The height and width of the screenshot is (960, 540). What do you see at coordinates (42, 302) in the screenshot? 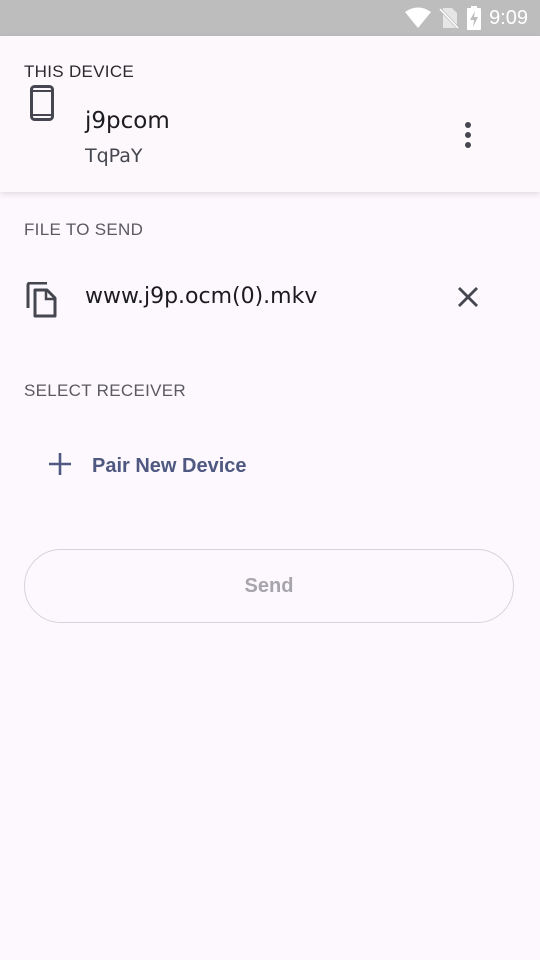
I see `file-copy-icon` at bounding box center [42, 302].